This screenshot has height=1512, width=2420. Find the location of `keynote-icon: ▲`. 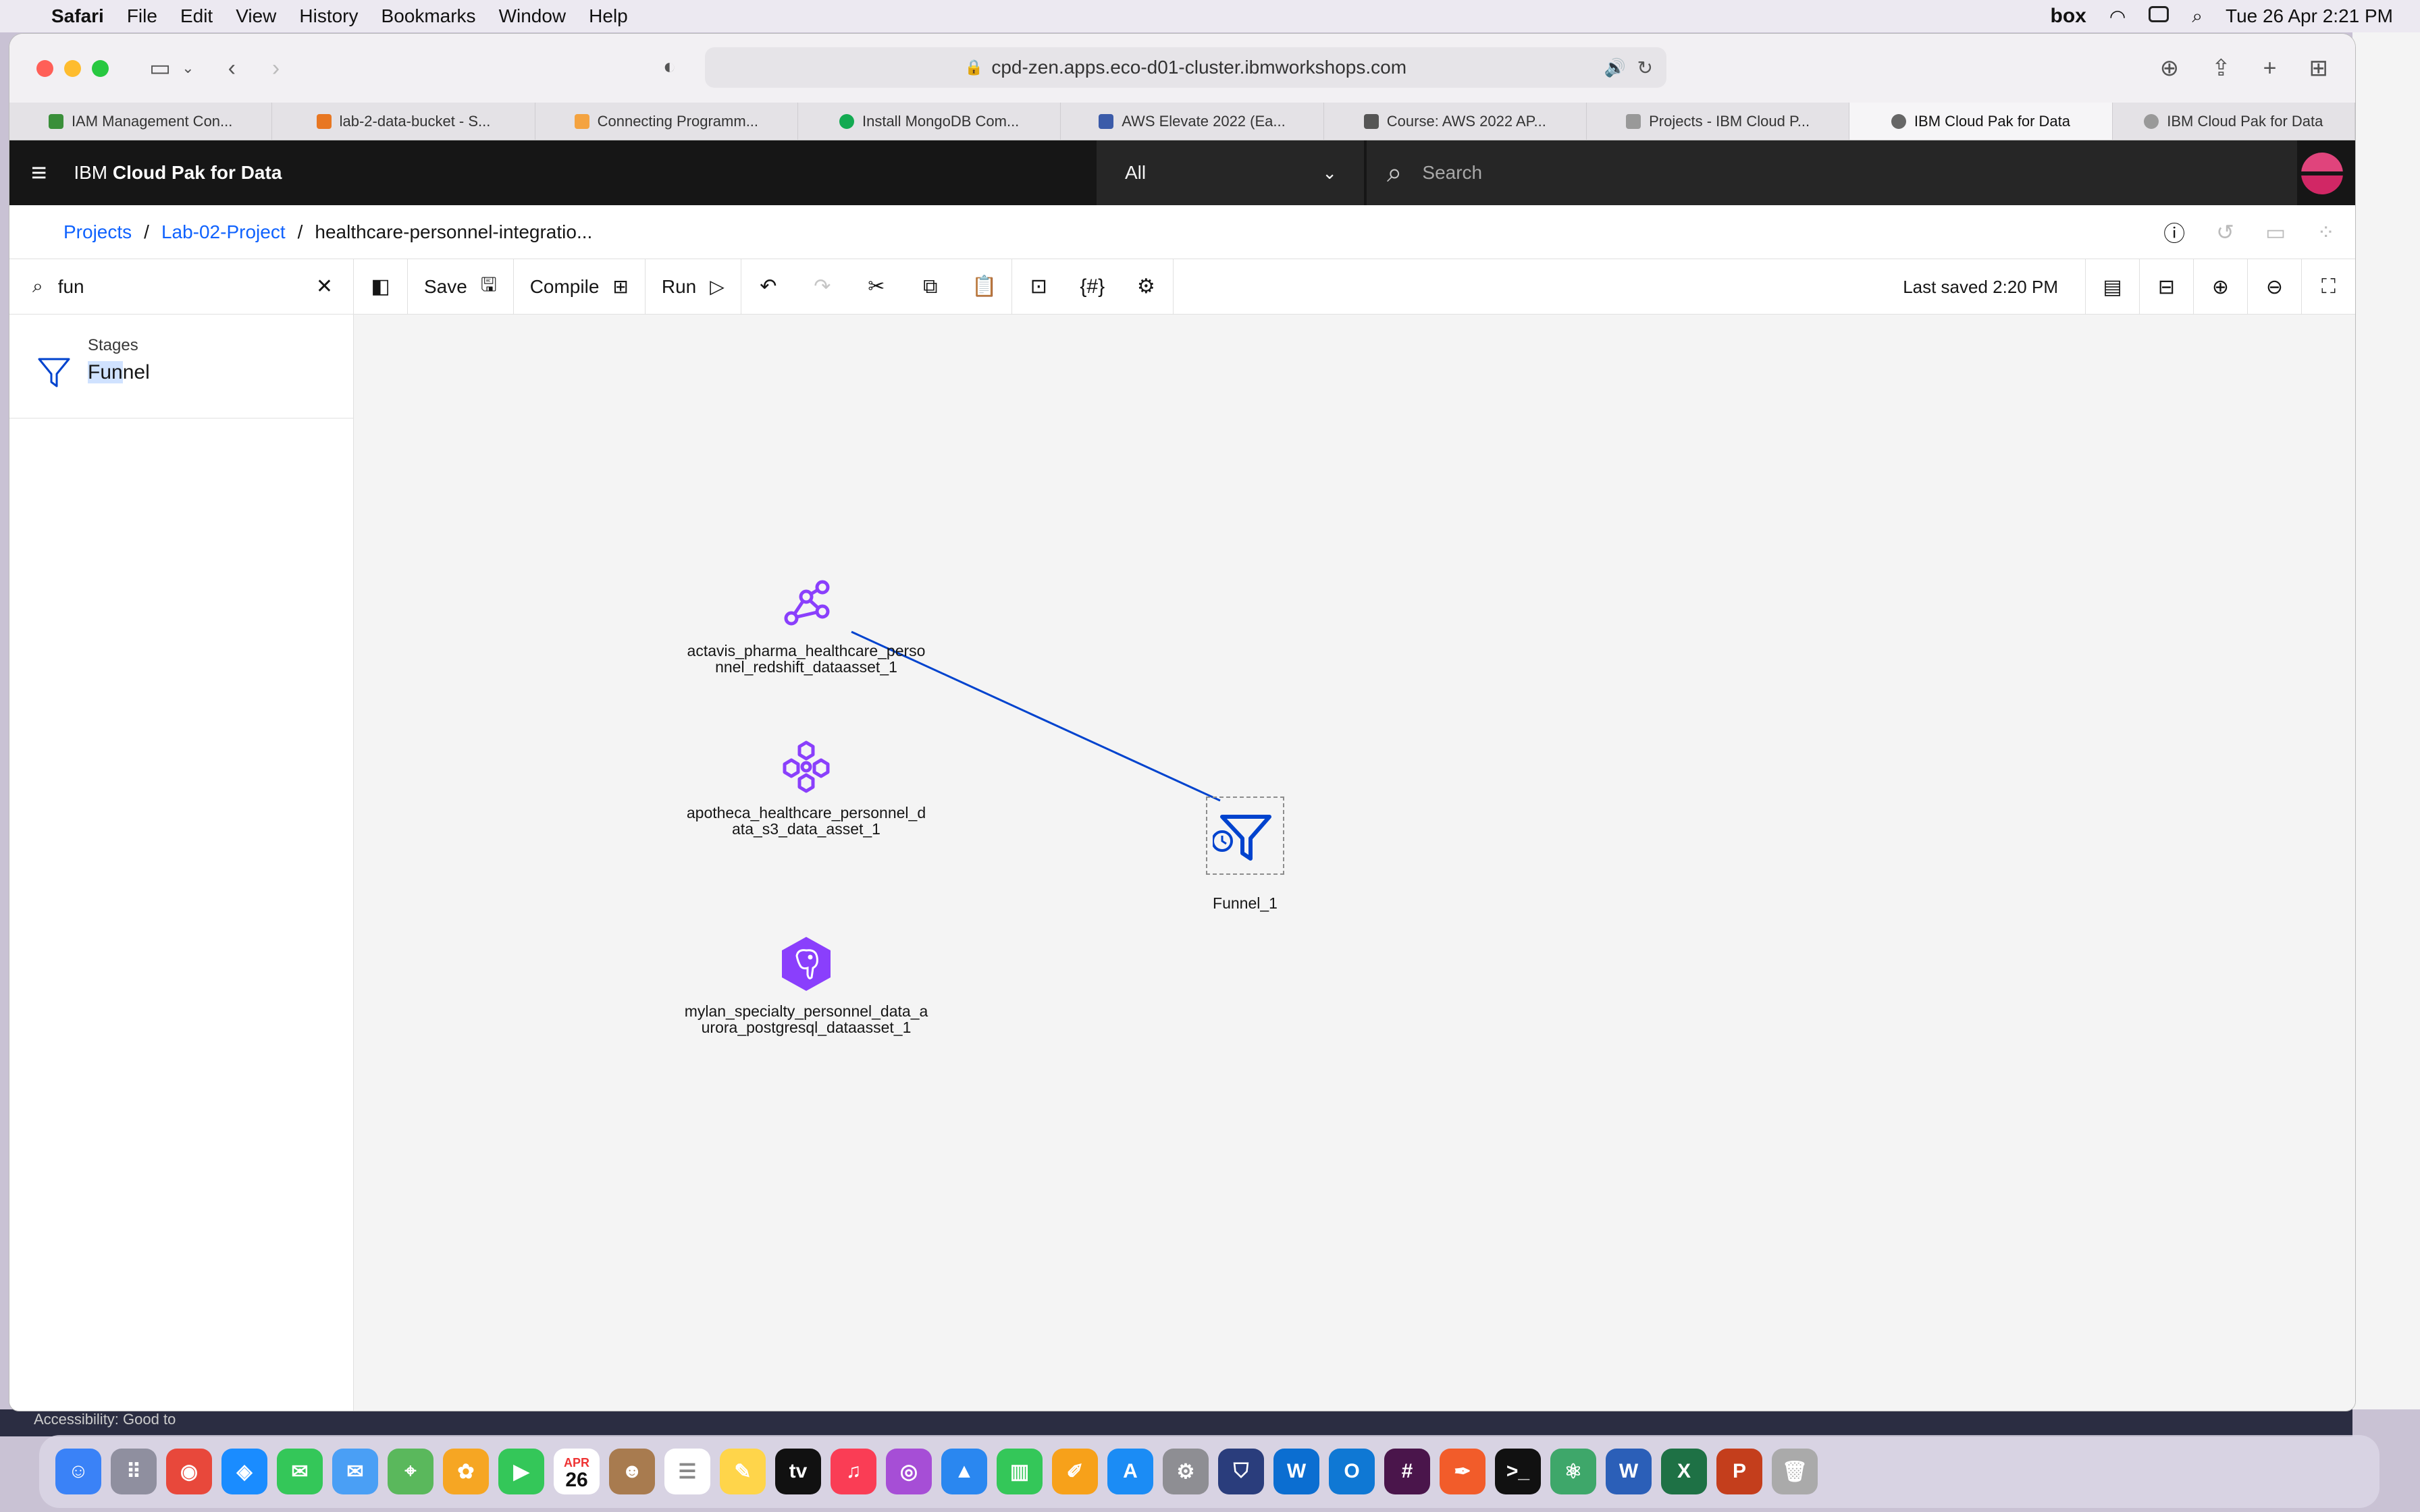

keynote-icon: ▲ is located at coordinates (964, 1471).